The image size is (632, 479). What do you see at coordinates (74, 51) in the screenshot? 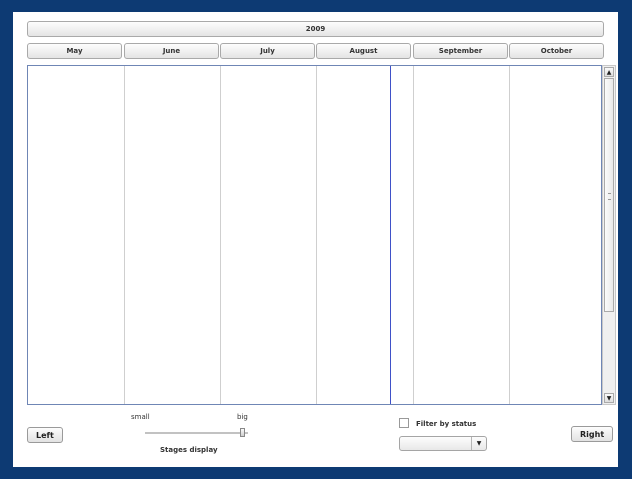
I see `month-header-may: May` at bounding box center [74, 51].